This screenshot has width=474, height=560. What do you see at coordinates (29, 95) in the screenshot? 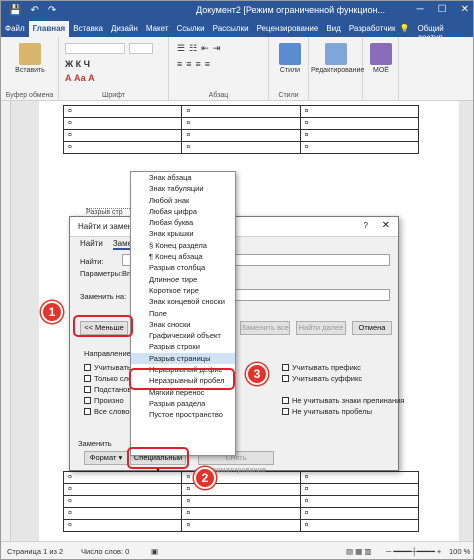
I see `clipboard-label: Буфер обмена` at bounding box center [29, 95].